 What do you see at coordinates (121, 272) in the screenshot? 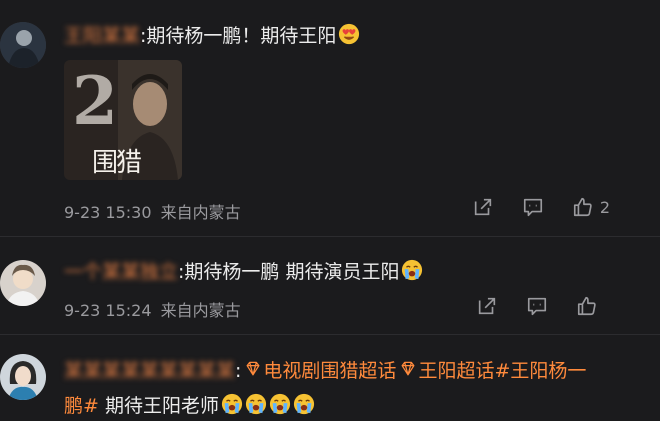
I see `username: 一个某某独立` at bounding box center [121, 272].